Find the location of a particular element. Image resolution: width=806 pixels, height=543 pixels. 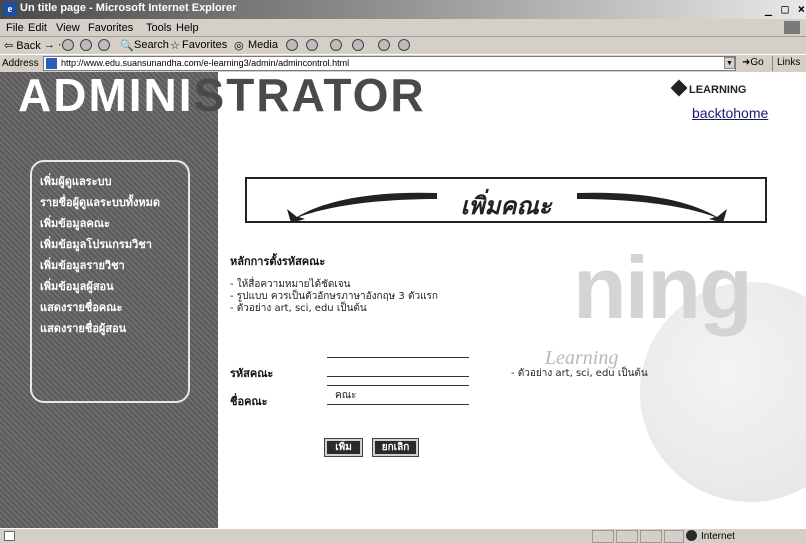

home-icon is located at coordinates (104, 45).